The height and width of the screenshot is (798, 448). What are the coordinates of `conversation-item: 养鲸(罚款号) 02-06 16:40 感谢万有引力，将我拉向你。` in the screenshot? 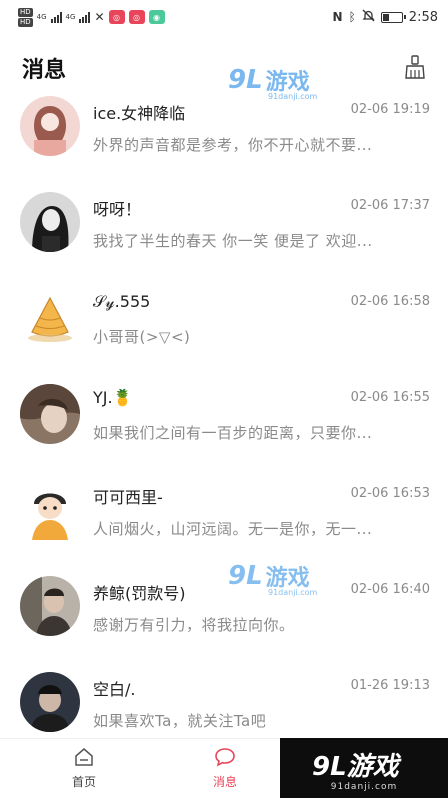 It's located at (224, 620).